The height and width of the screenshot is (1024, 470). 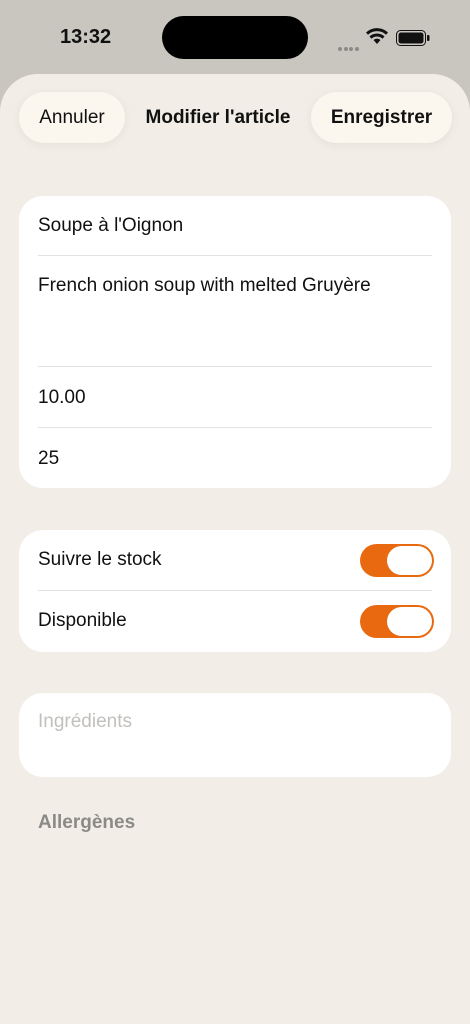 I want to click on ingredients-input: Ingrédients, so click(x=235, y=736).